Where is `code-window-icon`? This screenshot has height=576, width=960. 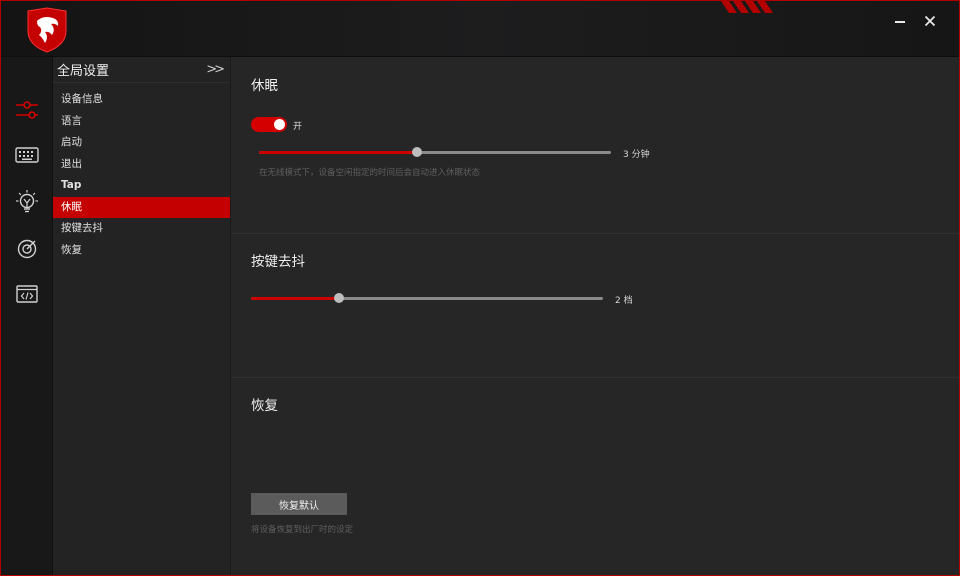
code-window-icon is located at coordinates (27, 294).